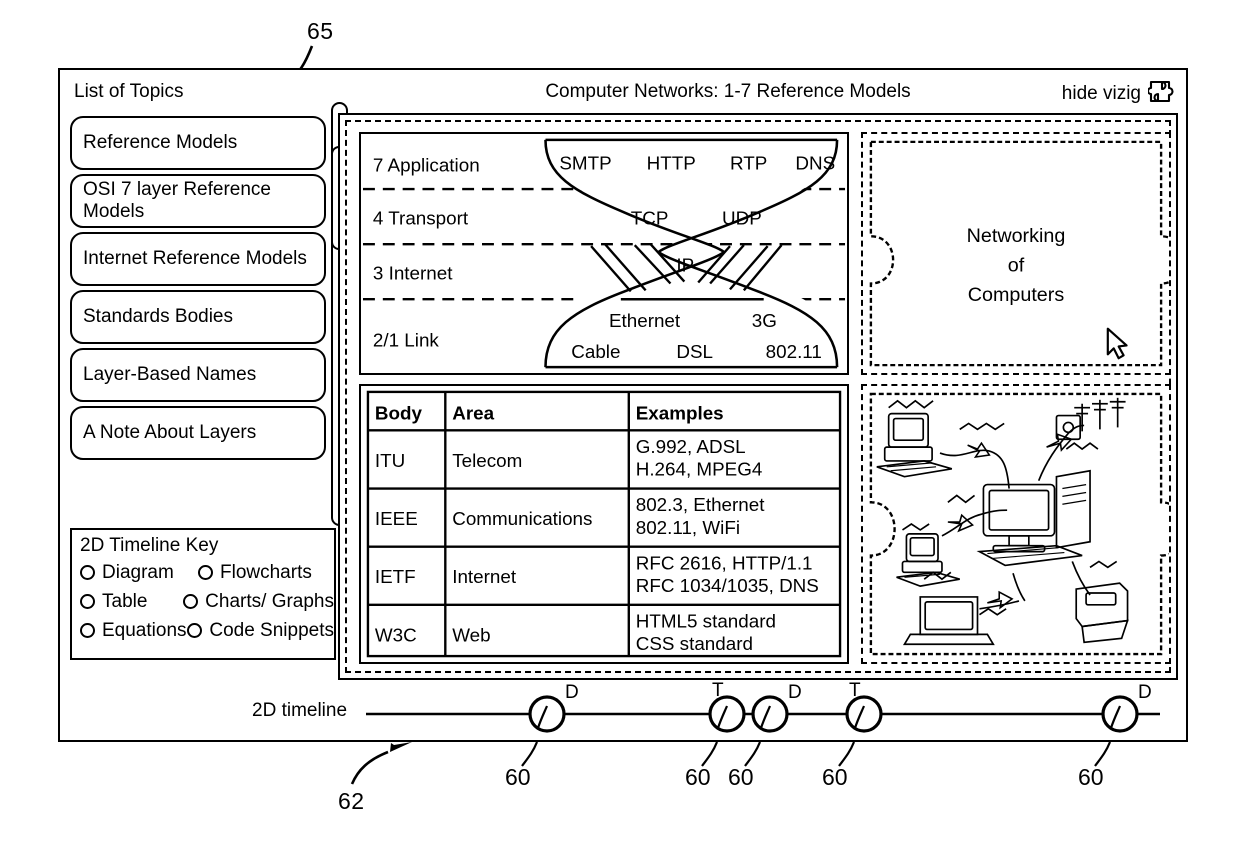 This screenshot has width=1240, height=846. I want to click on timeline-callout-60-1: 60, so click(518, 777).